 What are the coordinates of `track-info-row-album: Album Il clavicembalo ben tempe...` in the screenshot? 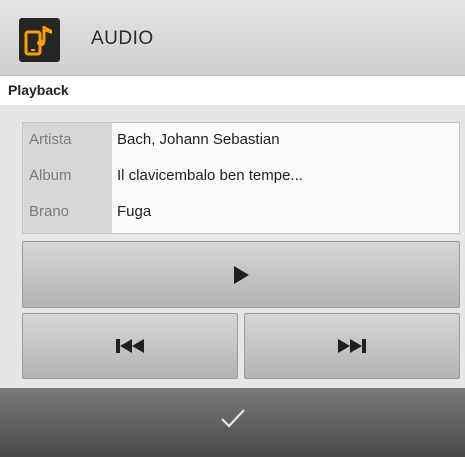 It's located at (241, 177).